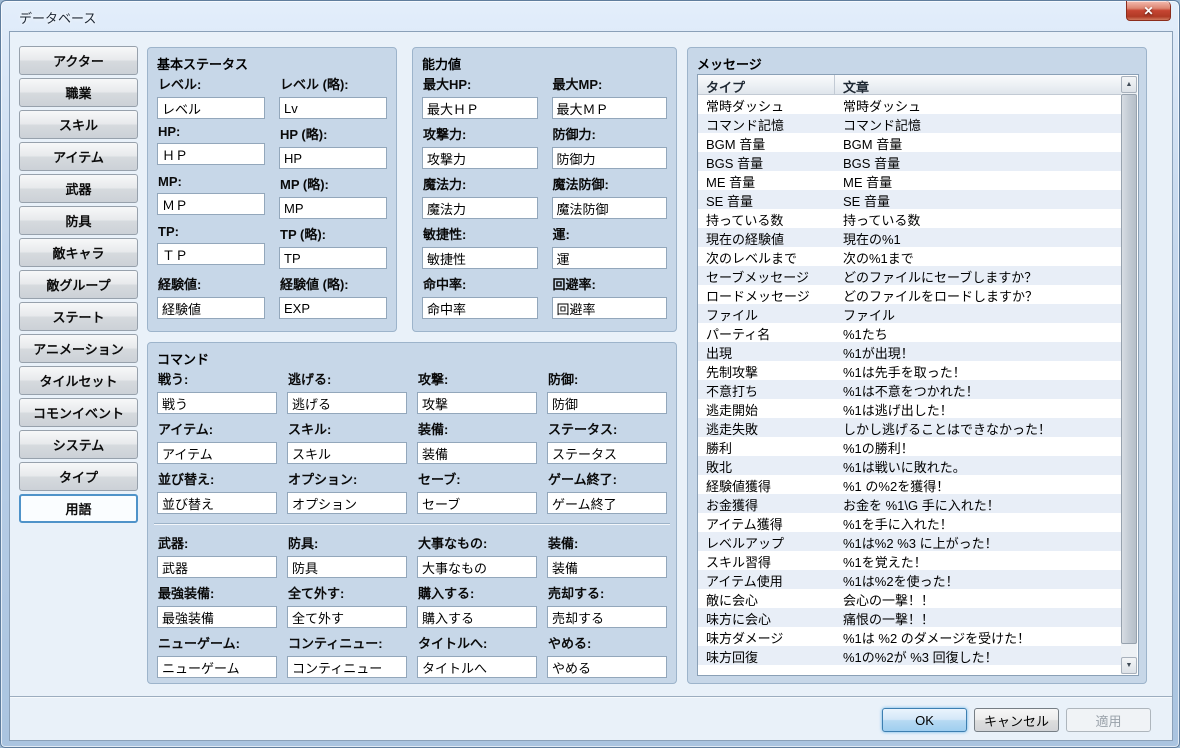 This screenshot has height=748, width=1180. I want to click on message-row: SE 音量 SE 音量, so click(909, 199).